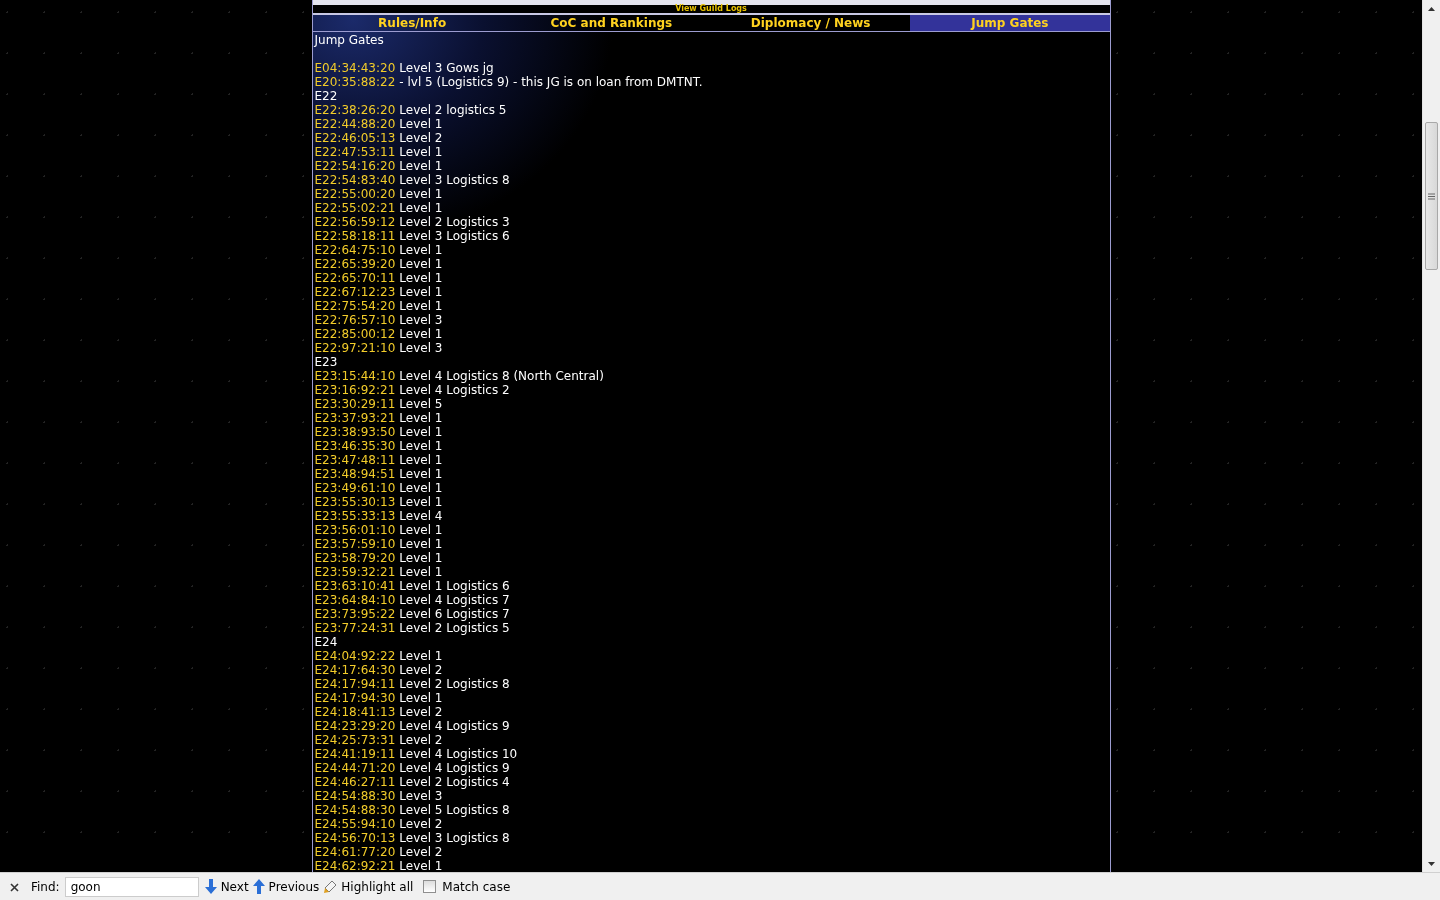  What do you see at coordinates (355, 446) in the screenshot?
I see `gate-coordinates: E23:46:35:30` at bounding box center [355, 446].